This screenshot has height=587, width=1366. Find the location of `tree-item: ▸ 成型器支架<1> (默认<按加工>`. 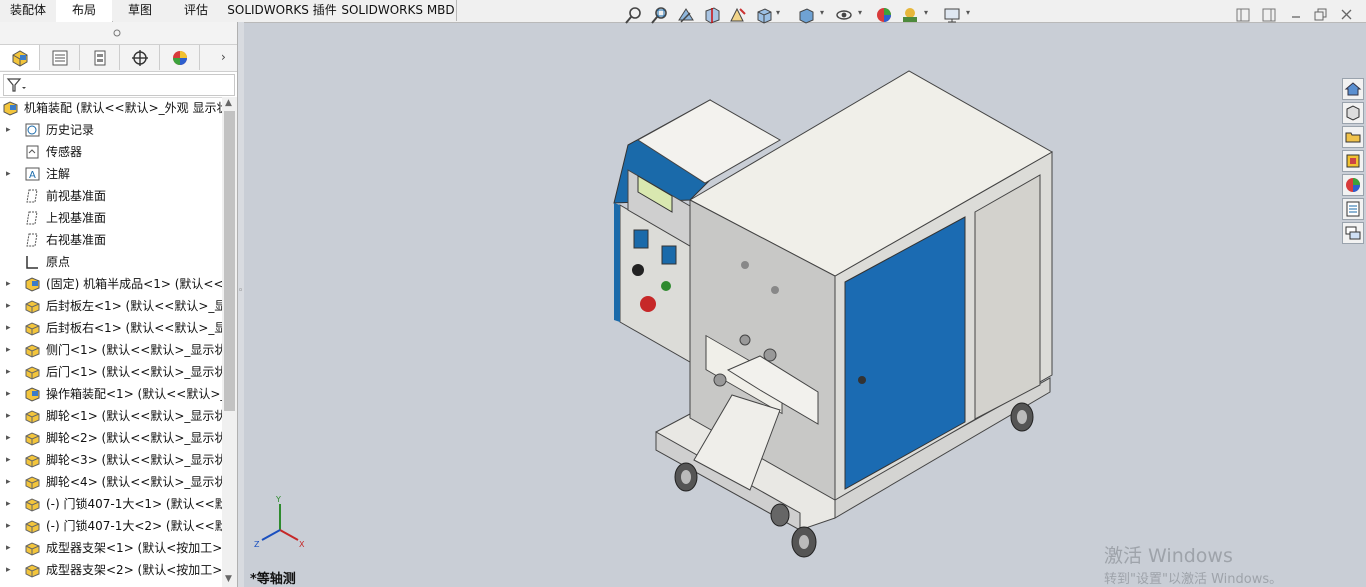

tree-item: ▸ 成型器支架<1> (默认<按加工> is located at coordinates (111, 548).